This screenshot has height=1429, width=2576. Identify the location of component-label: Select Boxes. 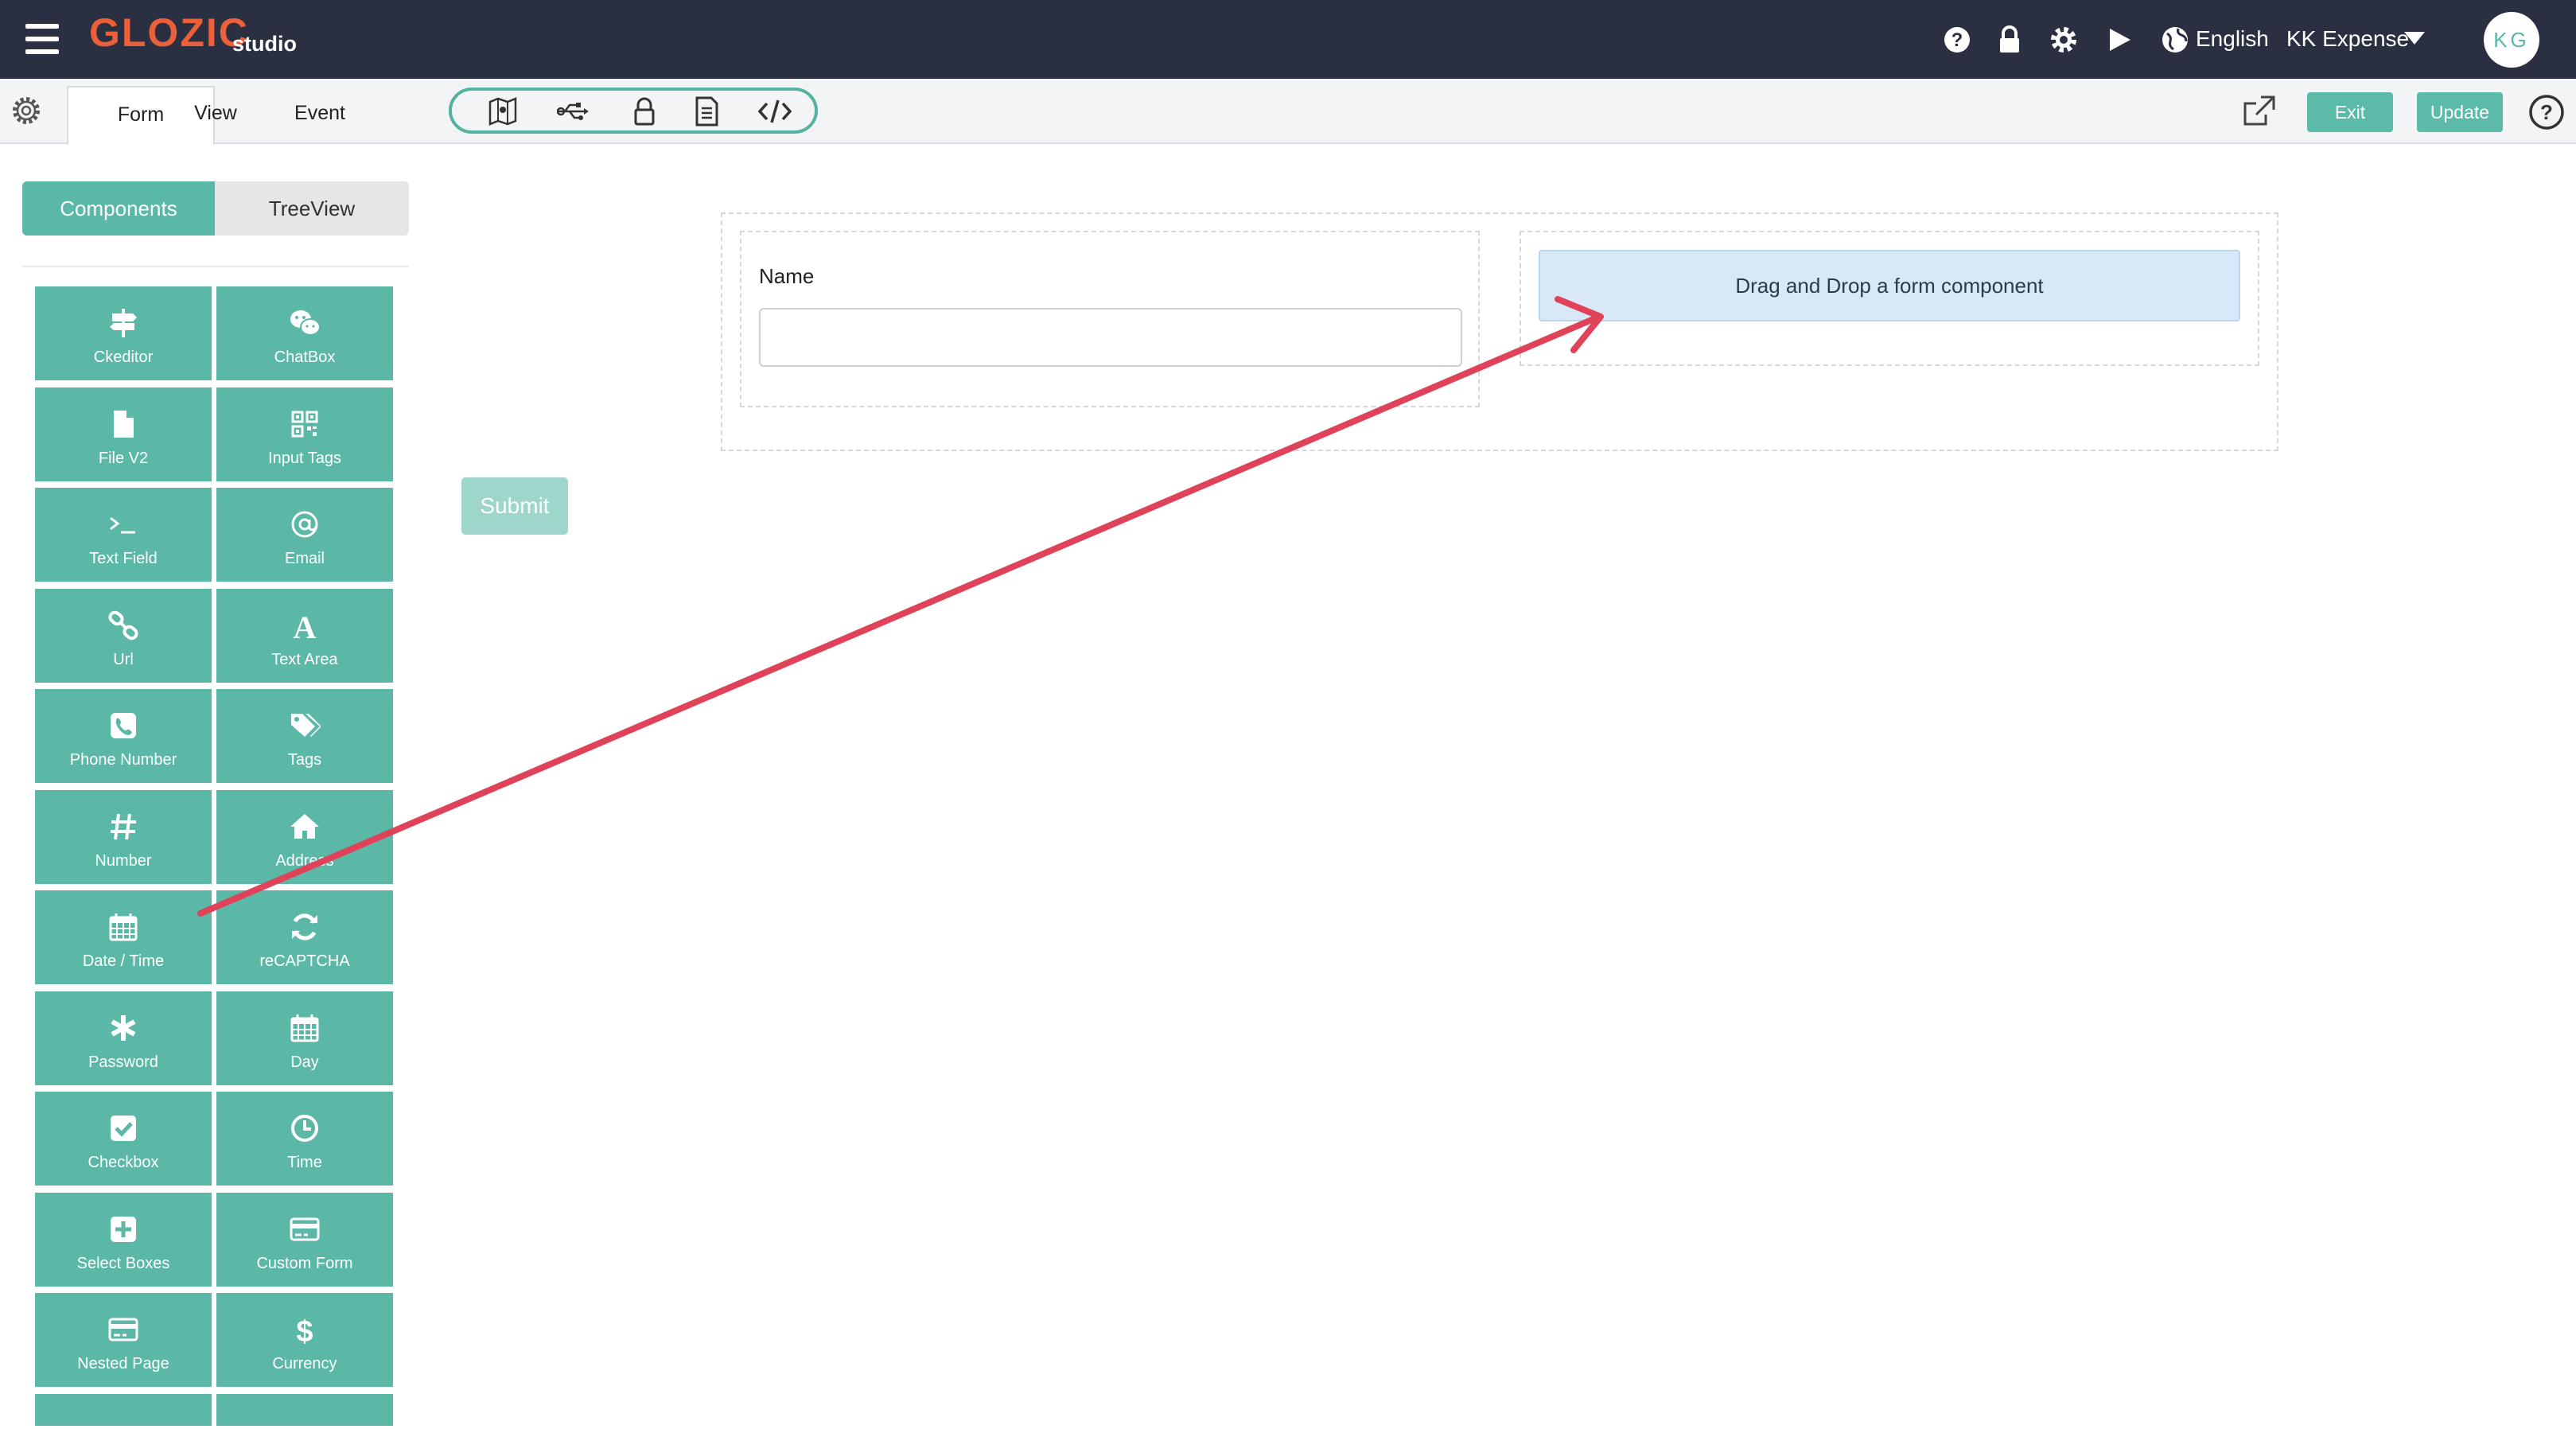
(123, 1263).